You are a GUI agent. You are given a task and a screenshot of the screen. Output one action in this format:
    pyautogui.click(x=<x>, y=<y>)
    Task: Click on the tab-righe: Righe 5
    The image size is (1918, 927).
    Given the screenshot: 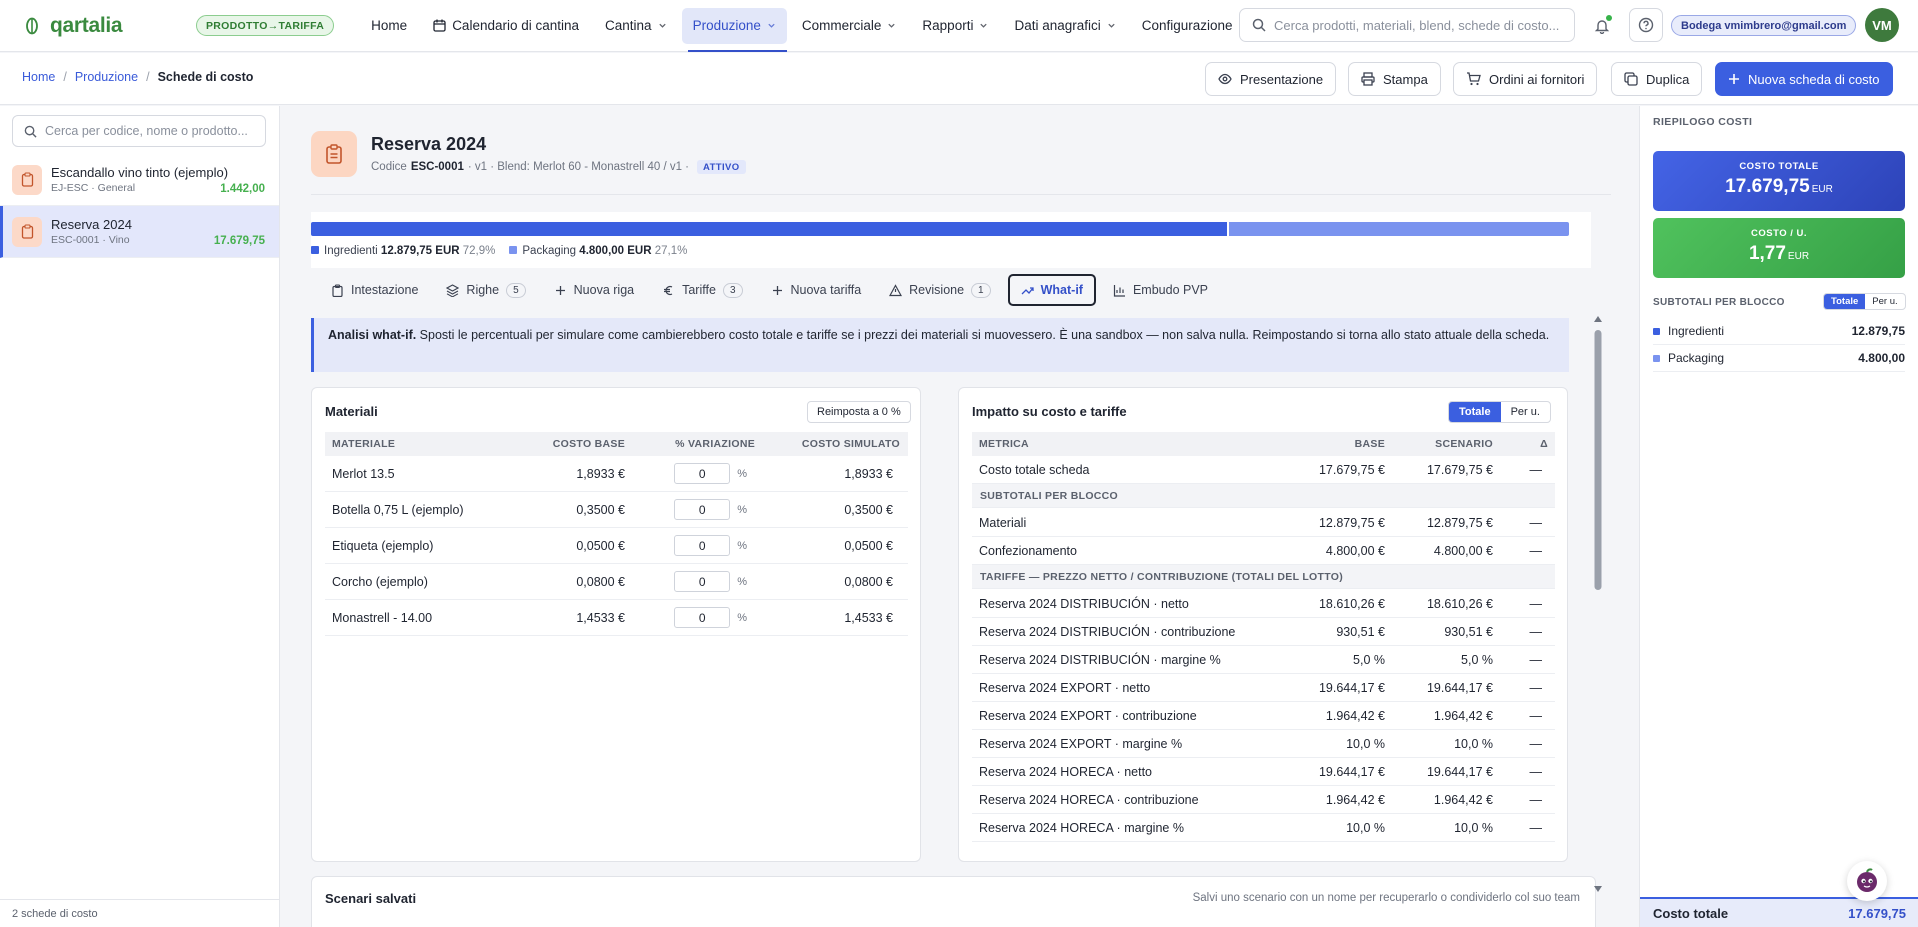 What is the action you would take?
    pyautogui.click(x=485, y=290)
    